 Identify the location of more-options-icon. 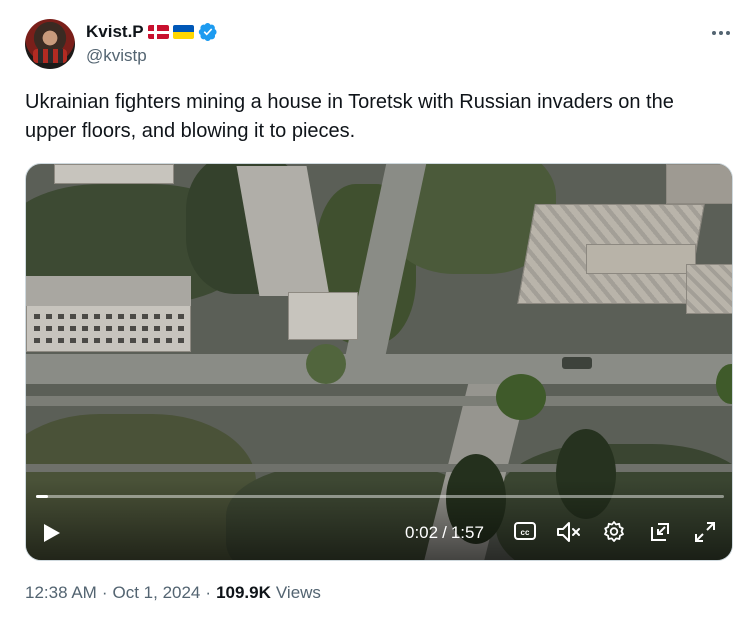
(721, 33).